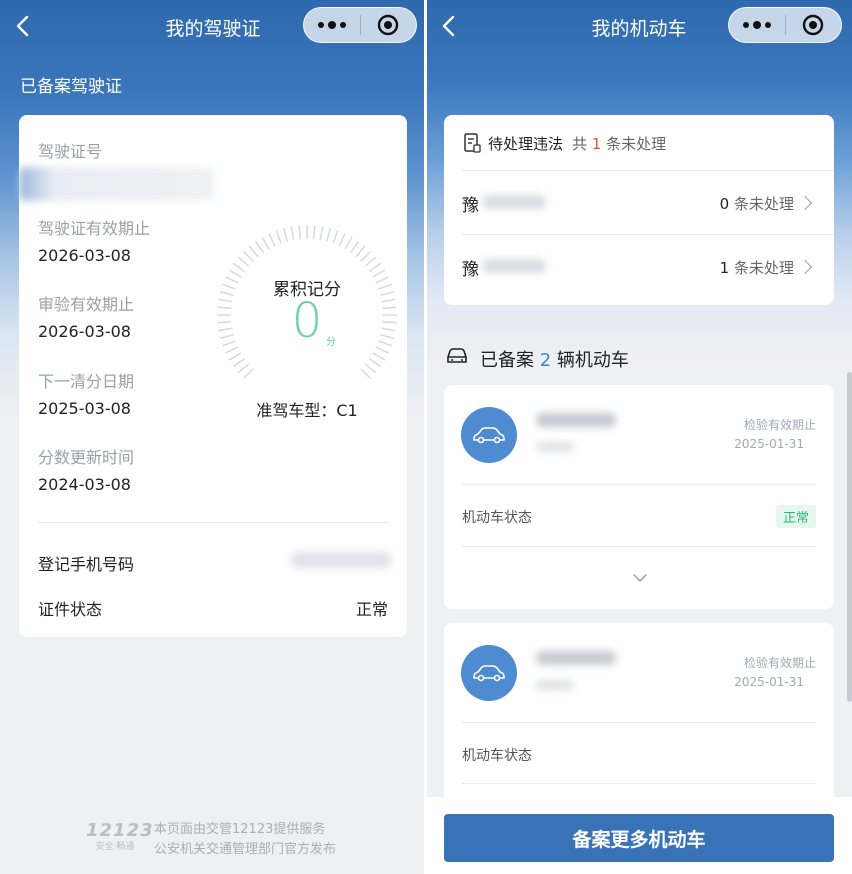 This screenshot has height=874, width=852. I want to click on vehicle-card: 检验有效期止 2025-01-31 机动车状态 正常, so click(639, 497).